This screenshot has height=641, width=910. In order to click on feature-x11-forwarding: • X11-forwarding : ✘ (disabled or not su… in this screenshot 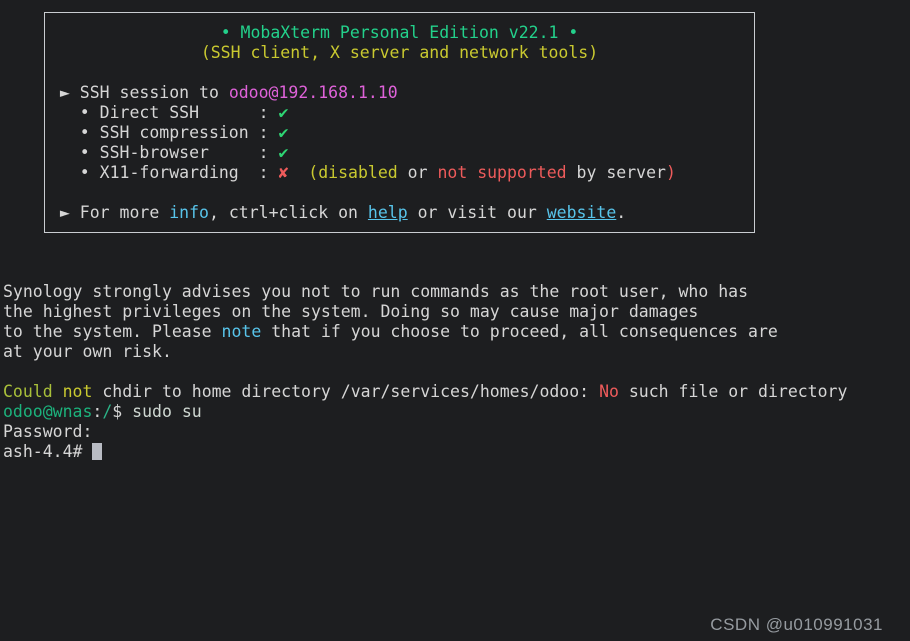, I will do `click(399, 173)`.